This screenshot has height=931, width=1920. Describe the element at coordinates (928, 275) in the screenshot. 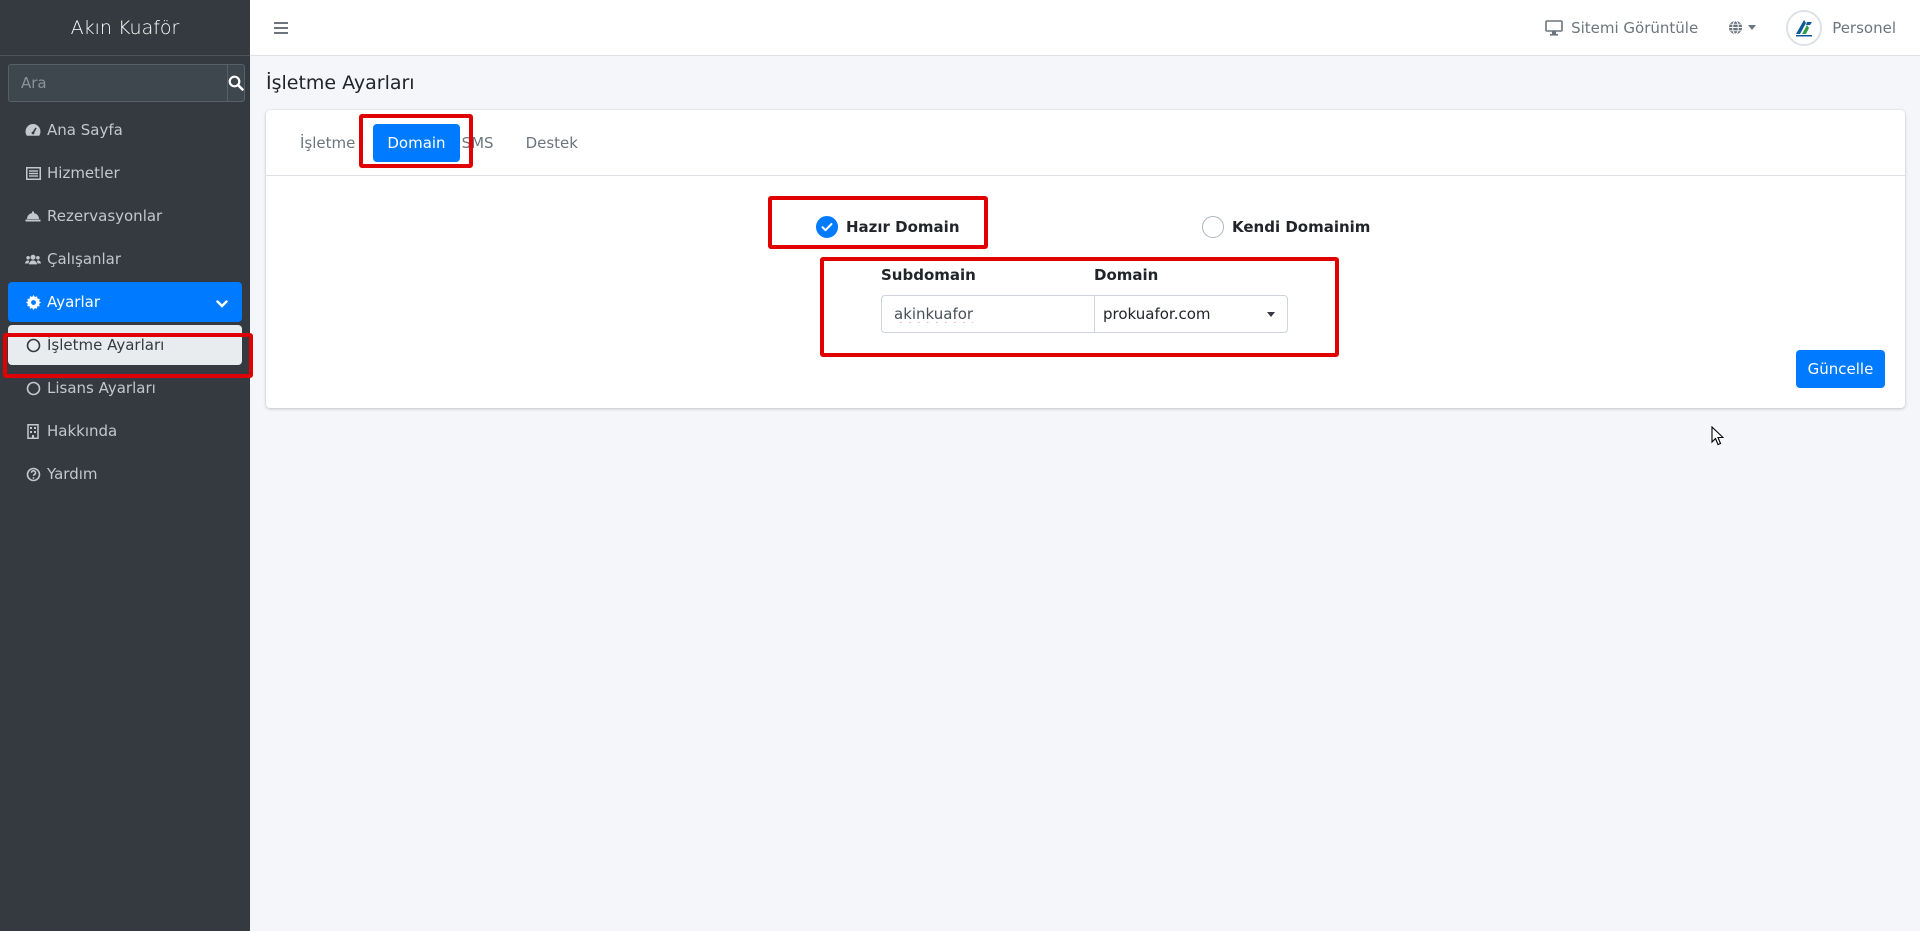

I see `subdomain-label: Subdomain` at that location.